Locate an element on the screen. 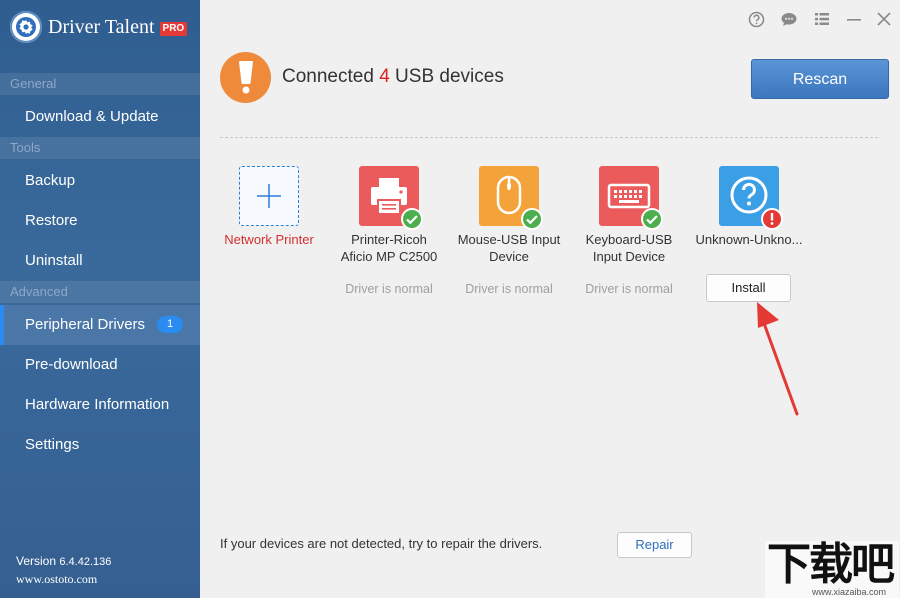  sidebar-item-download-update: Download & Update is located at coordinates (100, 117).